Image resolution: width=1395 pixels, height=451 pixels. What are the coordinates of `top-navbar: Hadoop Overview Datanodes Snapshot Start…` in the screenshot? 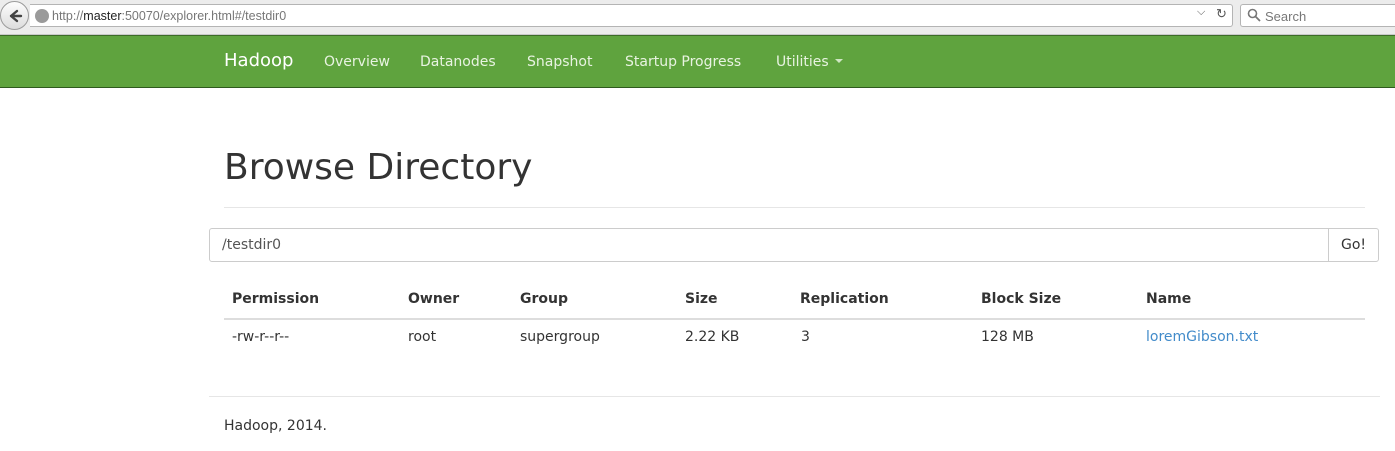 It's located at (697, 61).